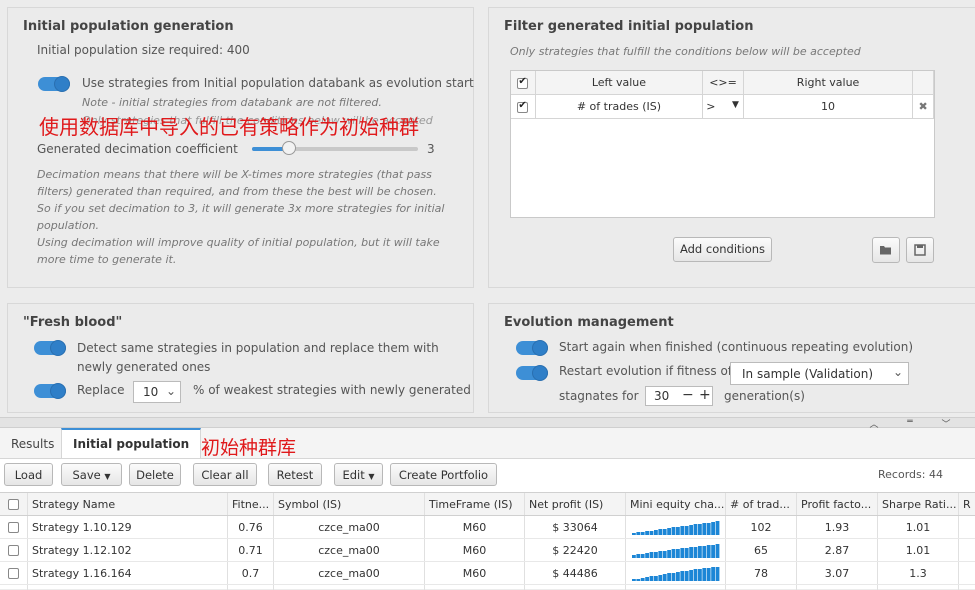  I want to click on edit-label: Edit, so click(353, 475).